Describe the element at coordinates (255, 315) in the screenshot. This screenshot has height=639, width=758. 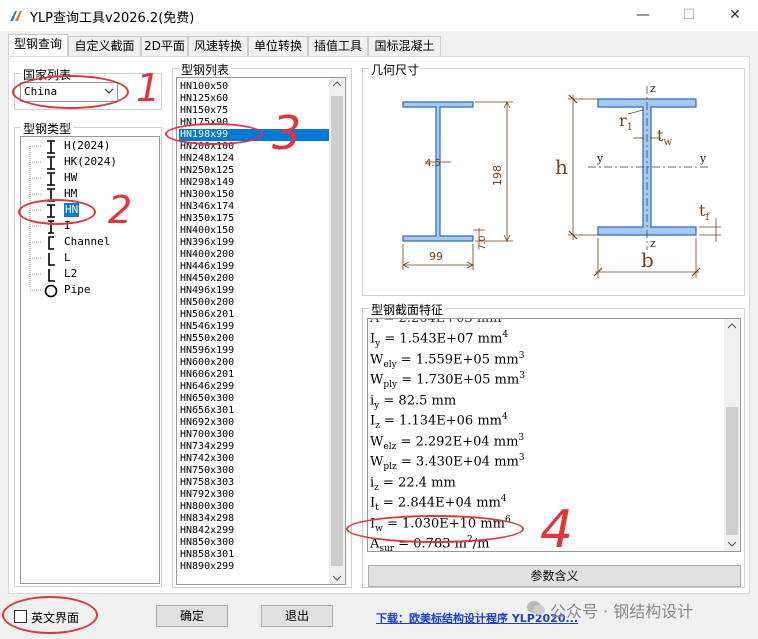
I see `profile-list-item: HN506x201` at that location.